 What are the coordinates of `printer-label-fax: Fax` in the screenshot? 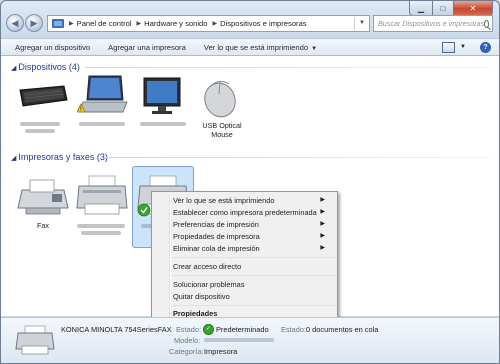 It's located at (43, 225).